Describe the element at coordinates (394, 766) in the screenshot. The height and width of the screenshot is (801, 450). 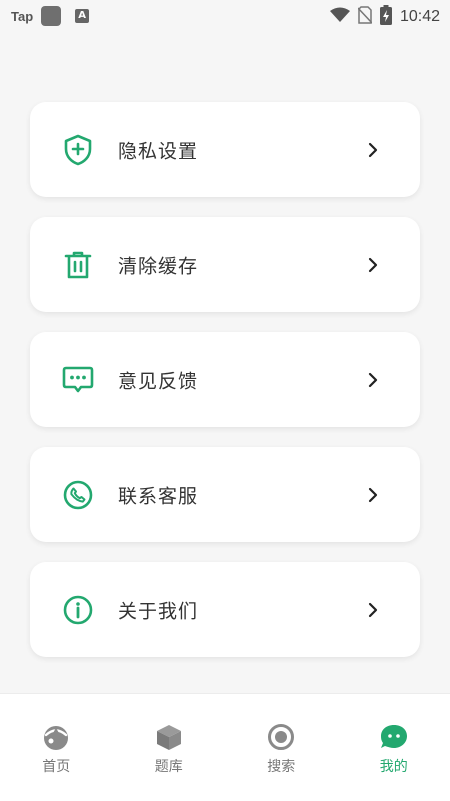
I see `nav-label: 我的` at that location.